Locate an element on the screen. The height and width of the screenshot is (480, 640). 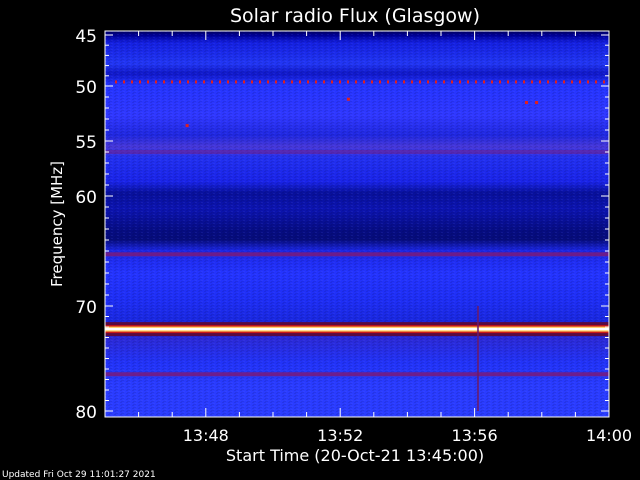
chart-title: Solar radio Flux (Glasgow) is located at coordinates (355, 16).